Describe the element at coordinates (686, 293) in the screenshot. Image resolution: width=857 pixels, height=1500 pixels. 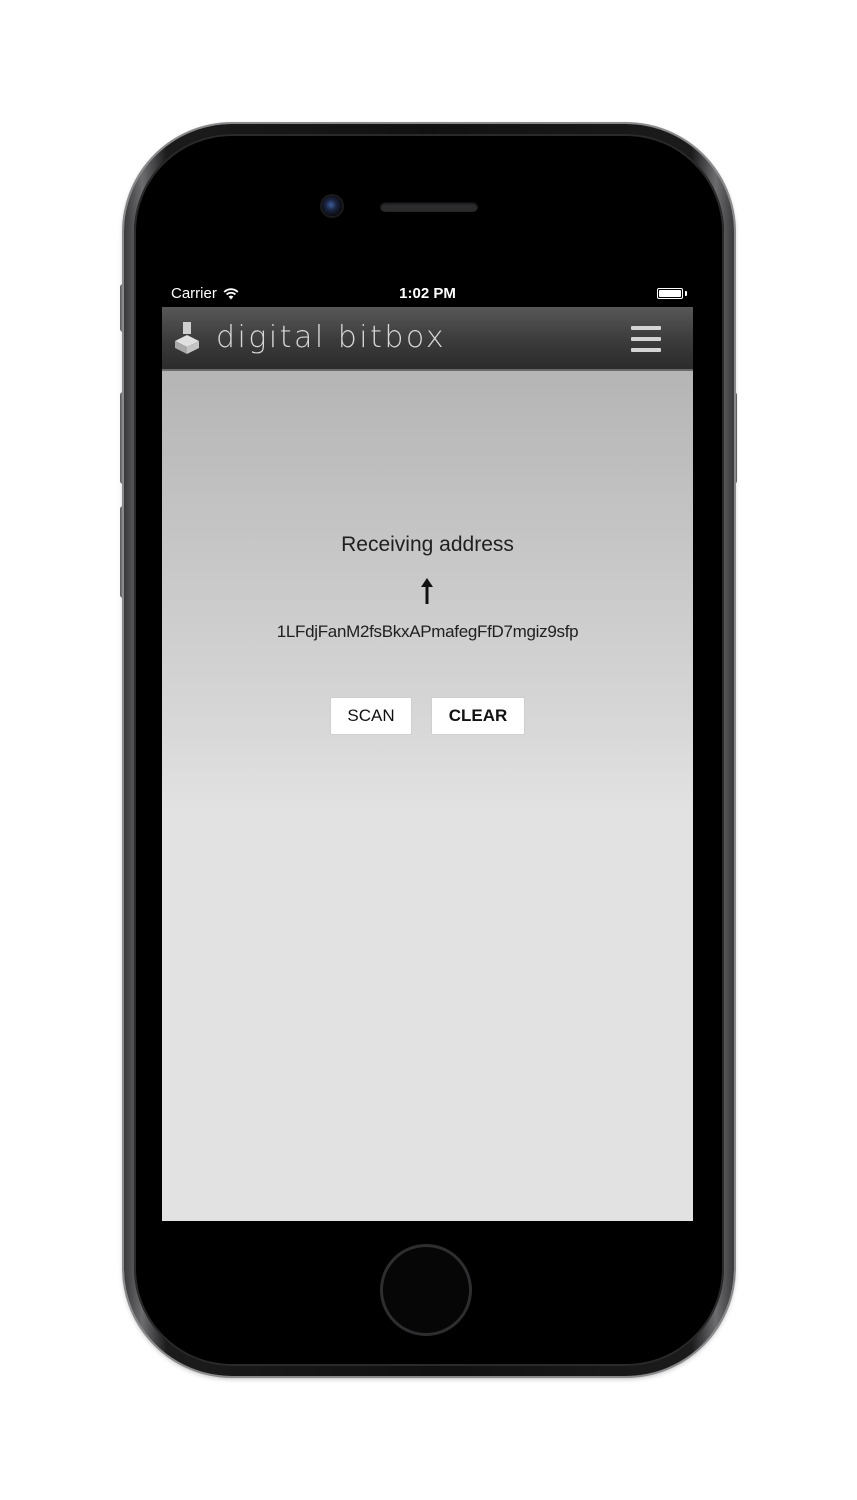
I see `battery-tip` at that location.